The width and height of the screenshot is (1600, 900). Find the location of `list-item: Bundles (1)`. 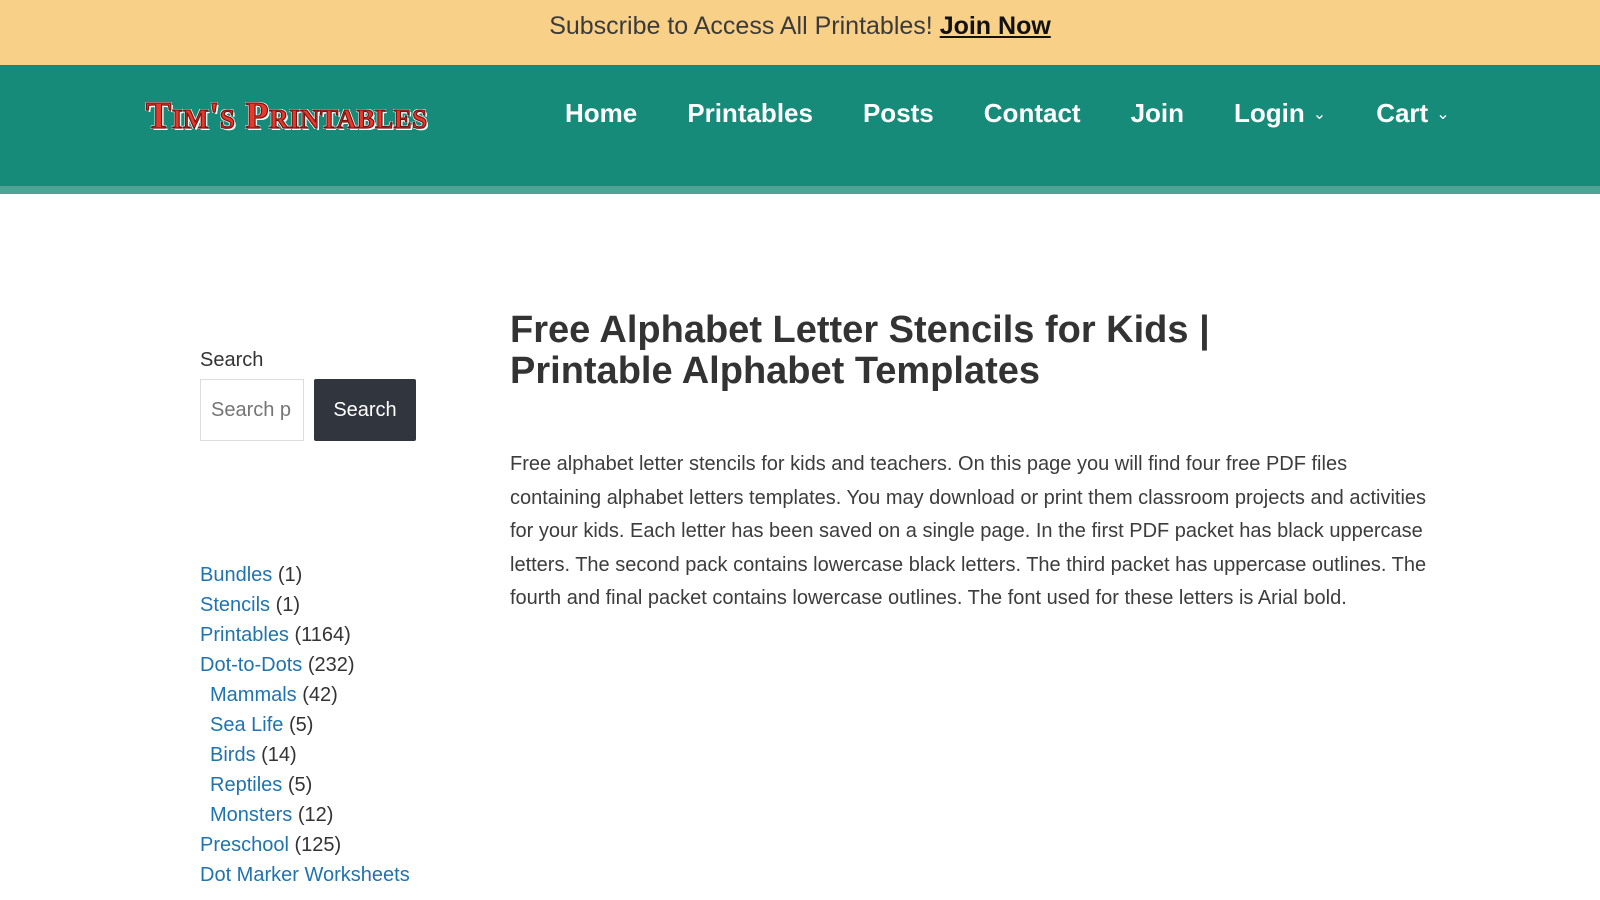

list-item: Bundles (1) is located at coordinates (330, 575).